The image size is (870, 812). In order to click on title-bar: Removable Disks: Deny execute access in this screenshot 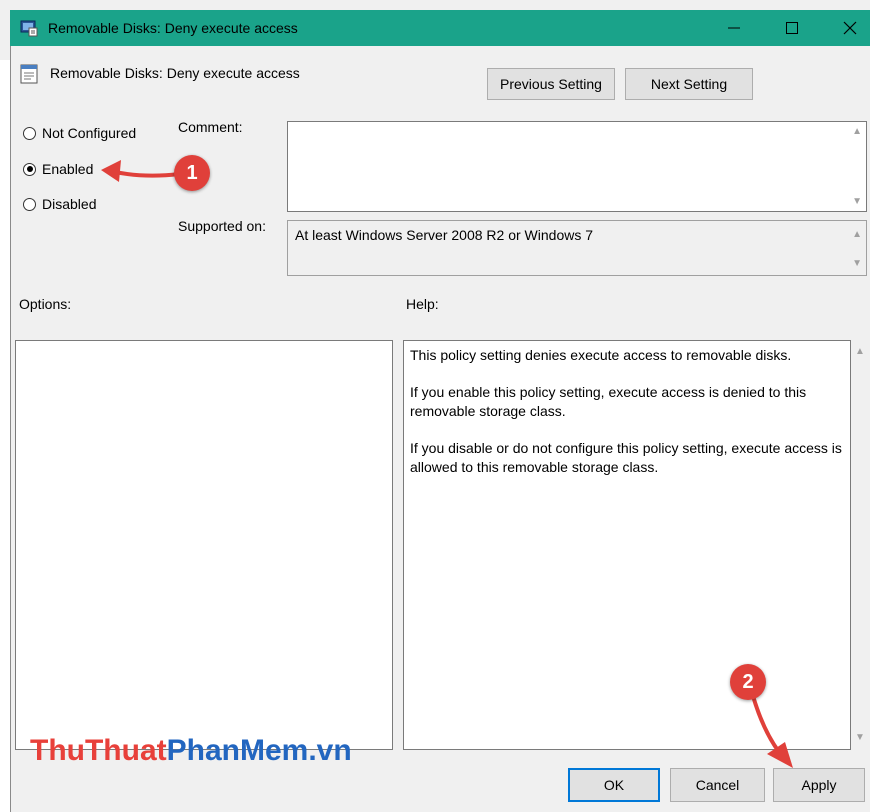, I will do `click(440, 28)`.